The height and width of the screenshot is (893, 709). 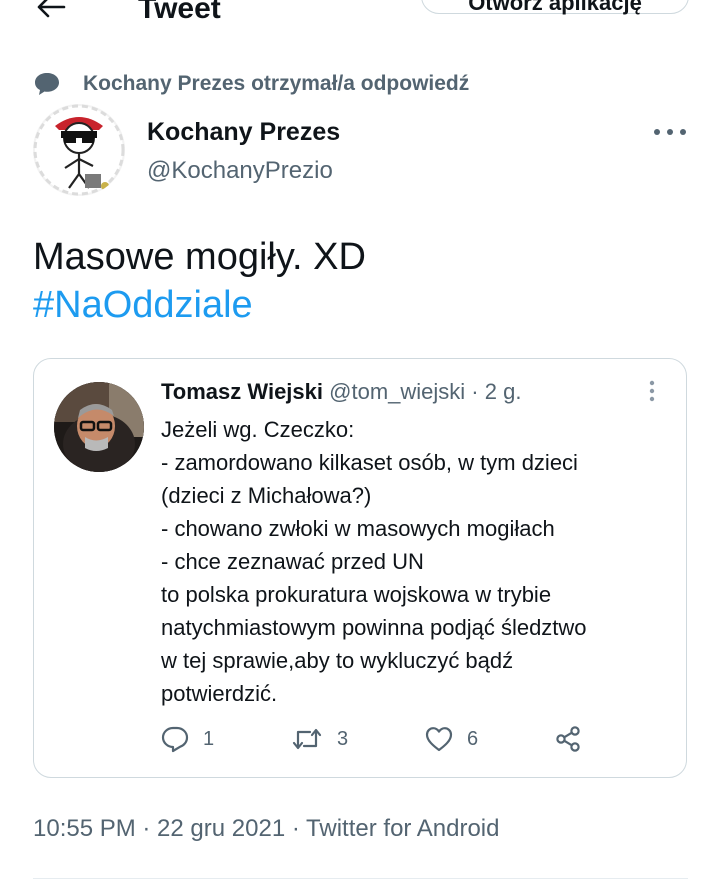 I want to click on quote-line: (dzieci z Michałowa?), so click(x=266, y=495).